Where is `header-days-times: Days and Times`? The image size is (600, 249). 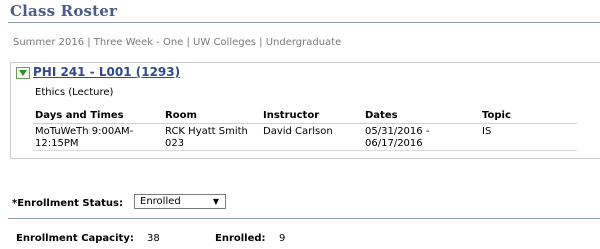
header-days-times: Days and Times is located at coordinates (79, 115).